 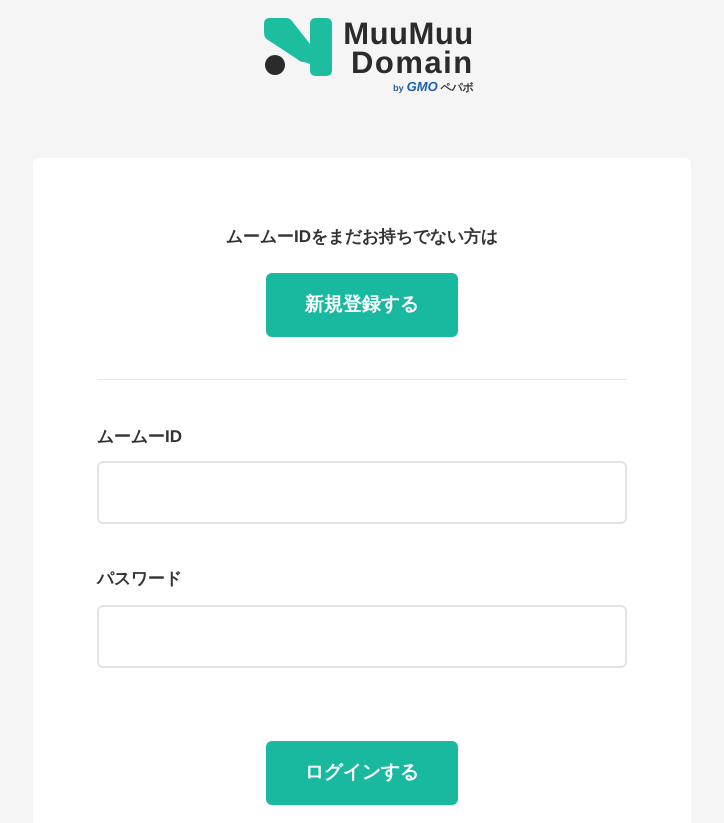 I want to click on field-label: パスワード, so click(x=140, y=579).